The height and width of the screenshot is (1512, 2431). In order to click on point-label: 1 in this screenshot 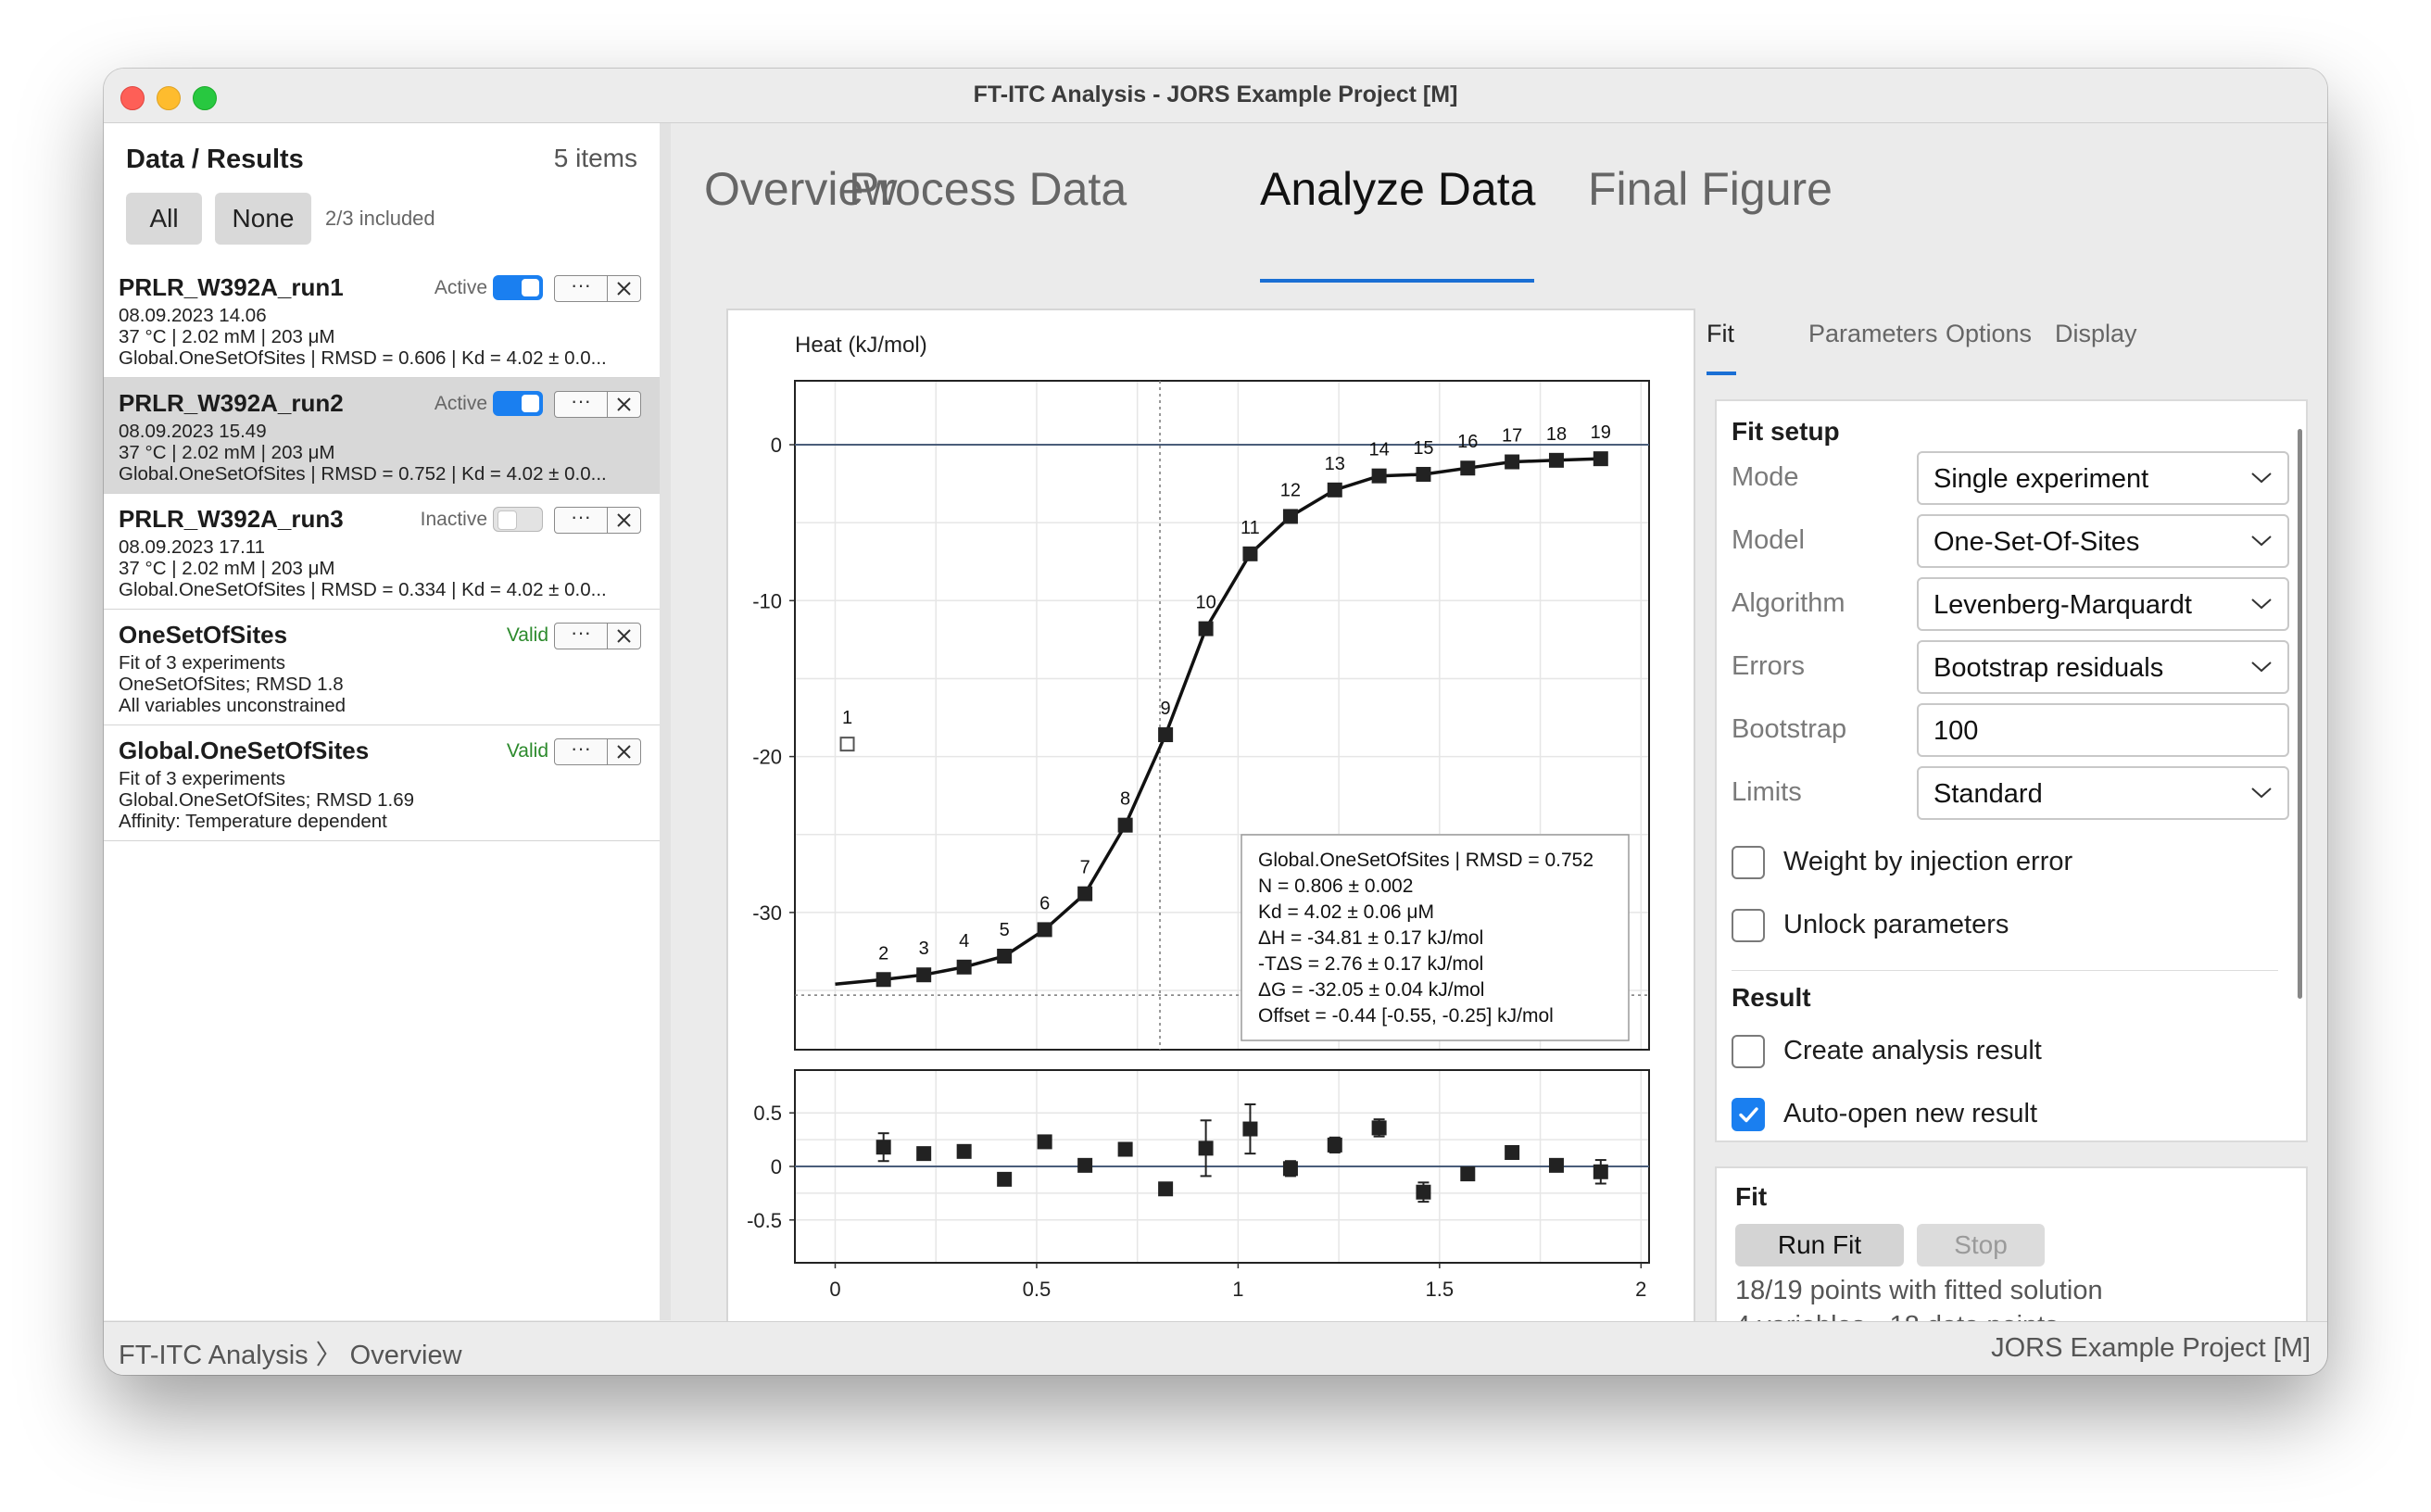, I will do `click(847, 718)`.